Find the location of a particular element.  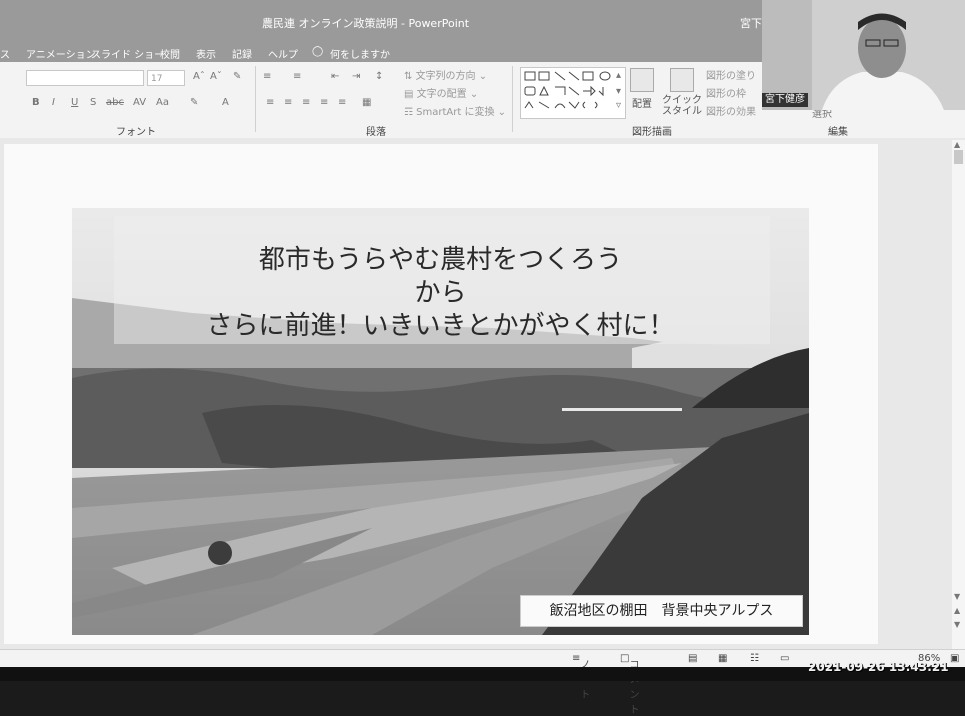

font-name-box is located at coordinates (85, 78).